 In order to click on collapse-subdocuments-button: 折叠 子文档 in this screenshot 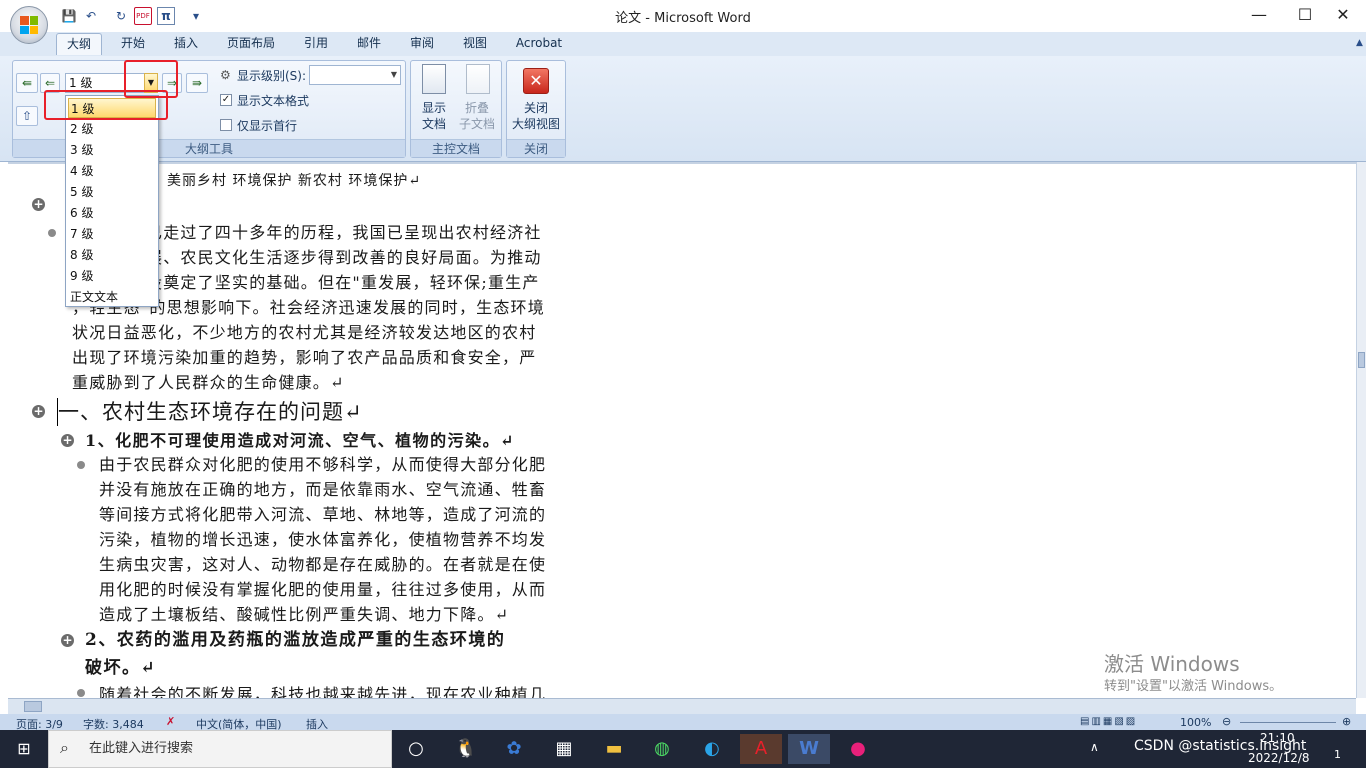, I will do `click(476, 116)`.